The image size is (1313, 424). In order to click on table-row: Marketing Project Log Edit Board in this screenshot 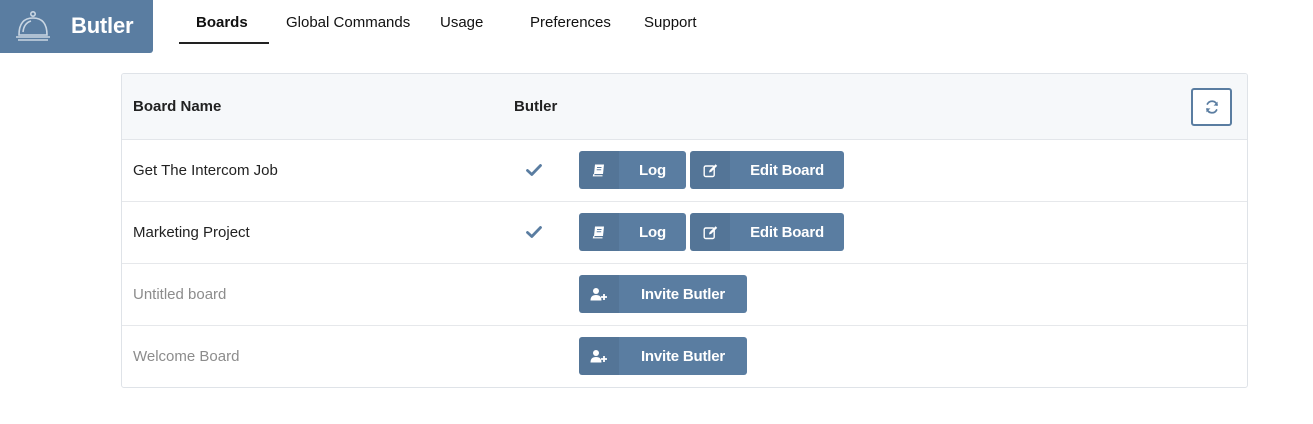, I will do `click(684, 233)`.